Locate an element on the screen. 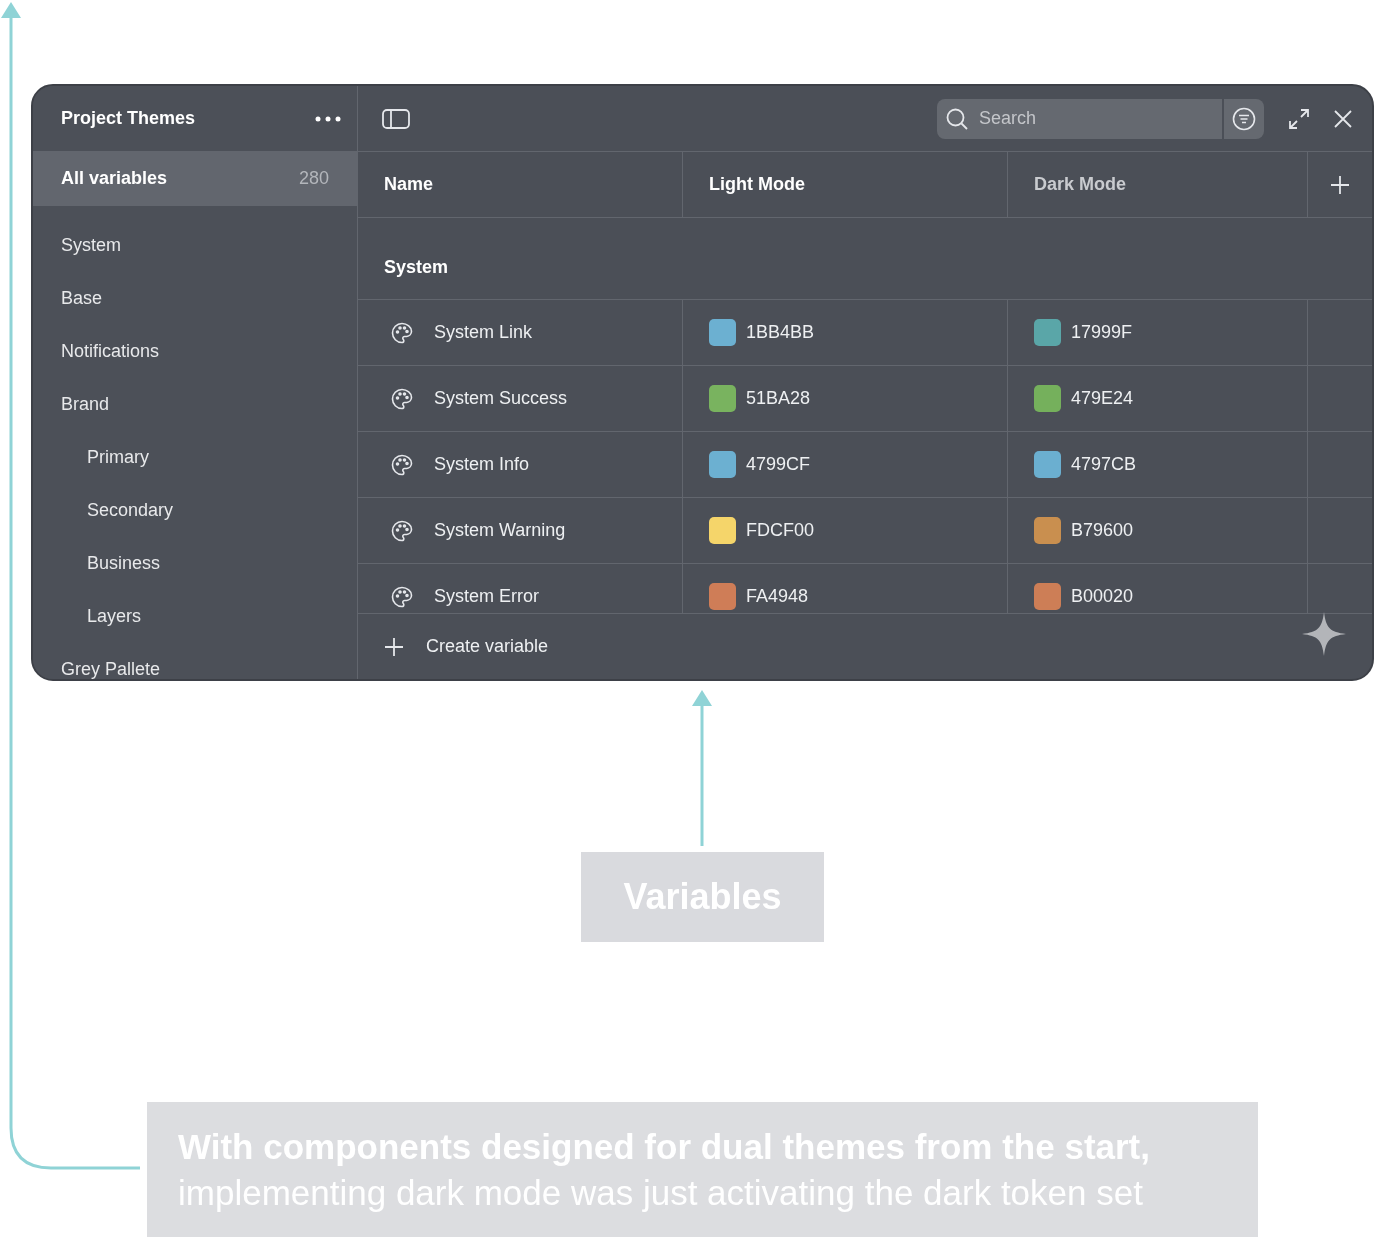 The image size is (1397, 1239). variable-name: System Warning is located at coordinates (500, 530).